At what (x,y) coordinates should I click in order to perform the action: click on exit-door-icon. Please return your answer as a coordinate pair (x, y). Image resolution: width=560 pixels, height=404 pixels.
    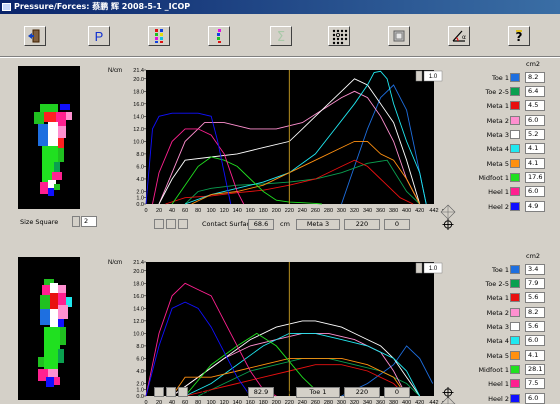
    Looking at the image, I should click on (34, 36).